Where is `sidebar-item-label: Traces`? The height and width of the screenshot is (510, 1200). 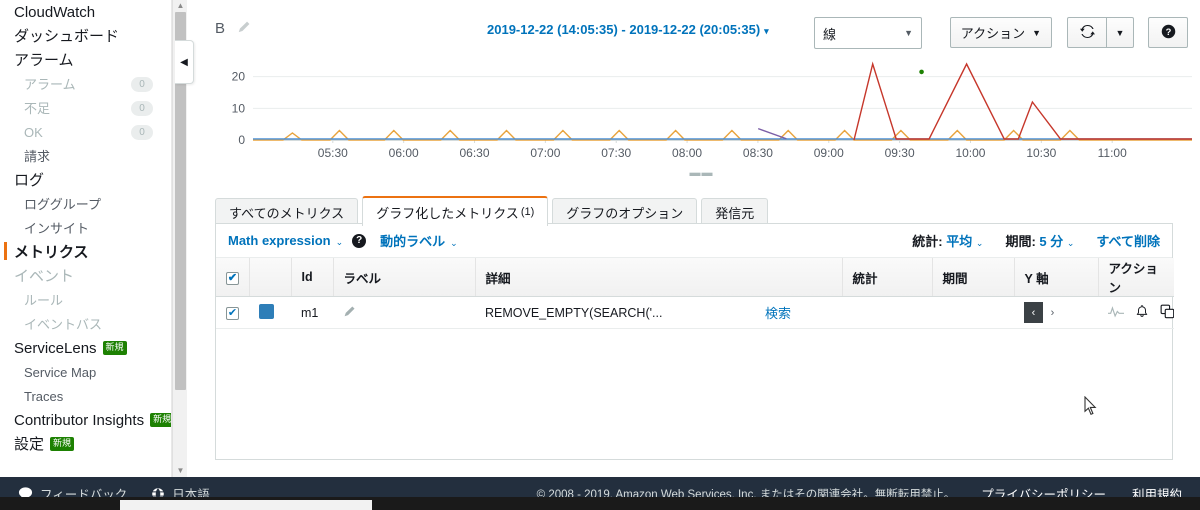
sidebar-item-label: Traces is located at coordinates (44, 396).